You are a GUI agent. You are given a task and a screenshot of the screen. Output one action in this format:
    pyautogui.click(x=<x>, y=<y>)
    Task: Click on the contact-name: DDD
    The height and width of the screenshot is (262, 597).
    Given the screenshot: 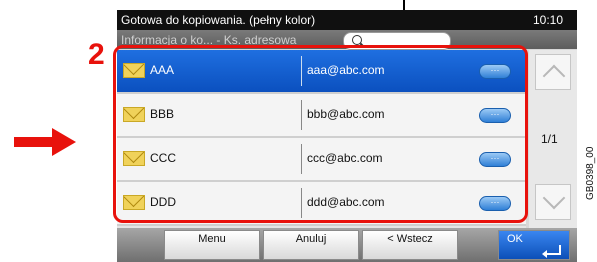 What is the action you would take?
    pyautogui.click(x=163, y=202)
    